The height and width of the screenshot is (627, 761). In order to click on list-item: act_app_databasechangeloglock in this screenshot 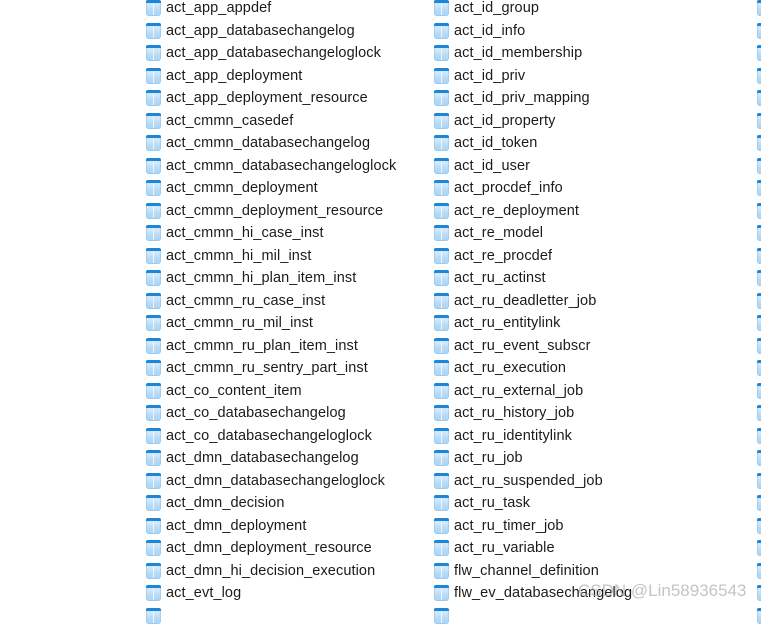, I will do `click(291, 53)`.